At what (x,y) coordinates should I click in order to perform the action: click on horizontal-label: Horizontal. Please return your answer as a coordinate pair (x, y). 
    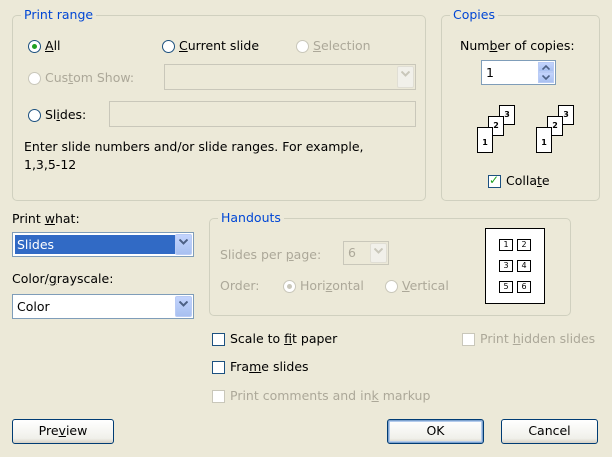
    Looking at the image, I should click on (332, 285).